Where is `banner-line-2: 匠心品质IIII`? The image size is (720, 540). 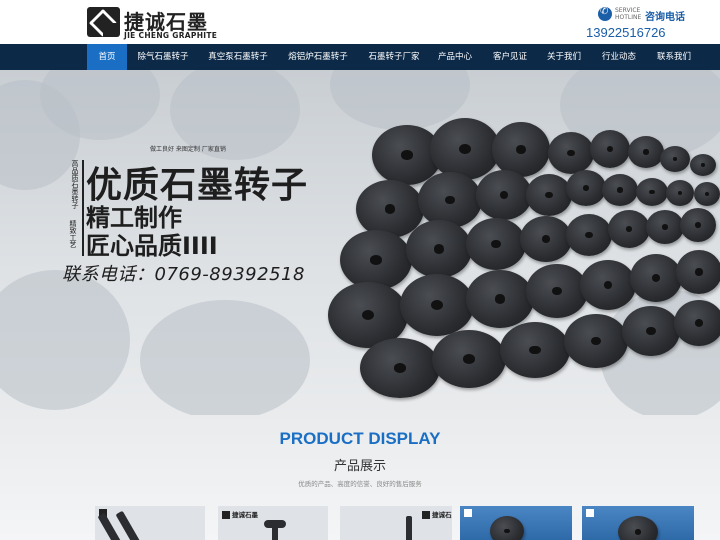 banner-line-2: 匠心品质IIII is located at coordinates (152, 246).